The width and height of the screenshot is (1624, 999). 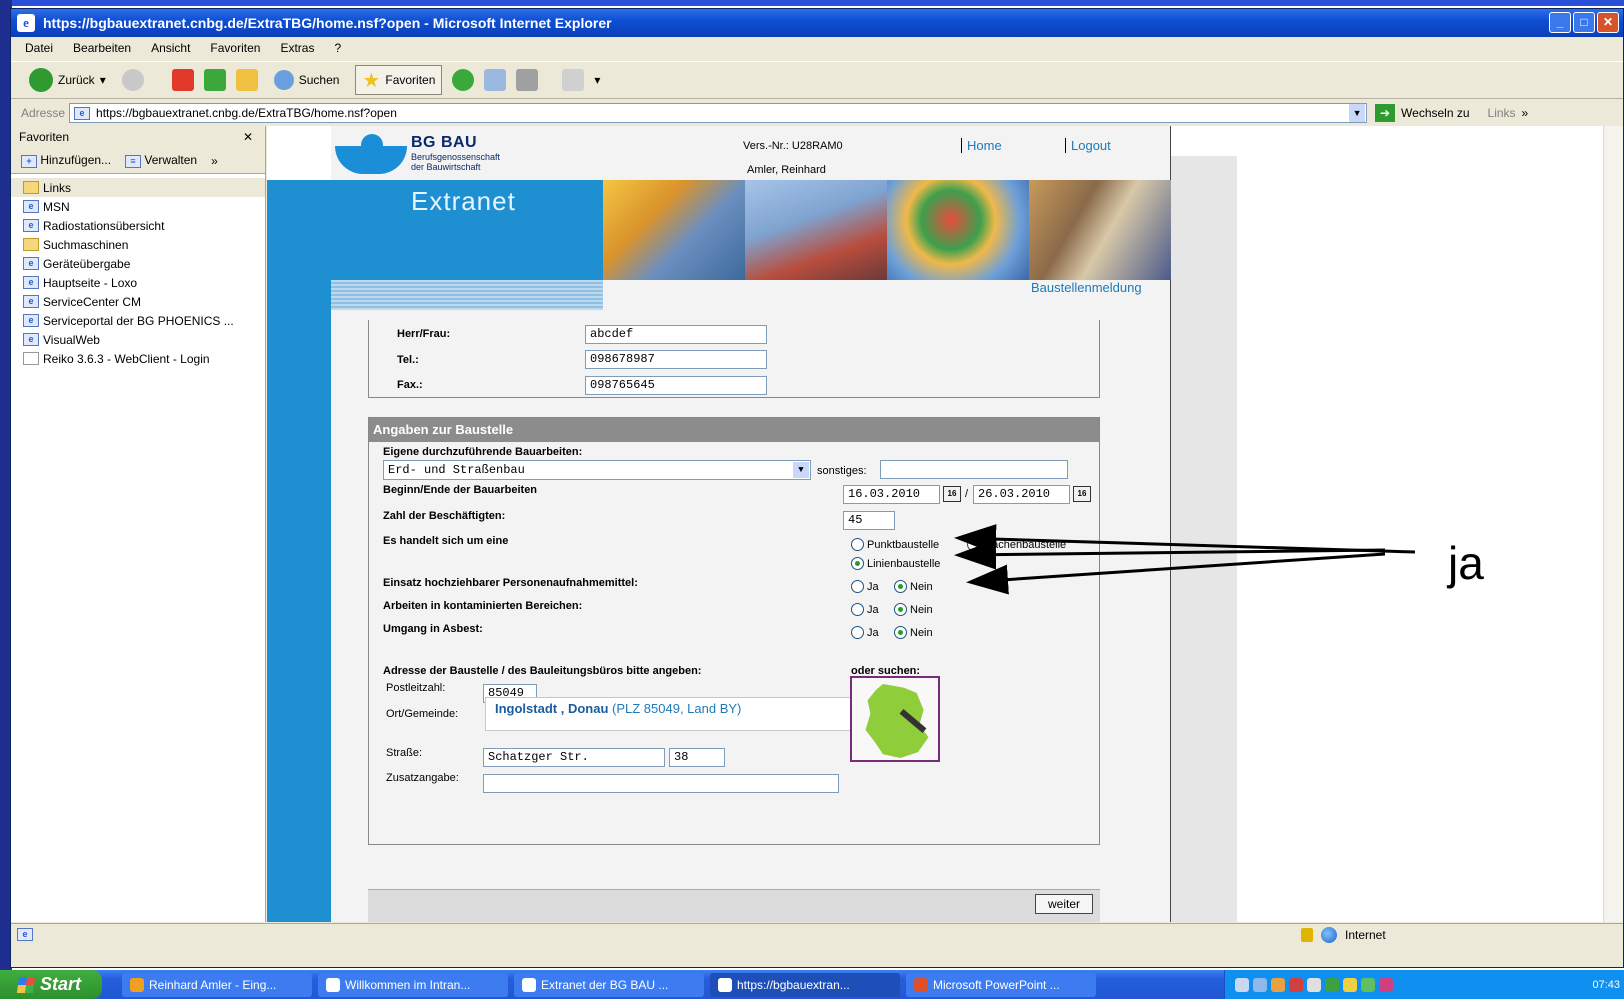 I want to click on favorite-item: Suchmaschinen, so click(x=138, y=244).